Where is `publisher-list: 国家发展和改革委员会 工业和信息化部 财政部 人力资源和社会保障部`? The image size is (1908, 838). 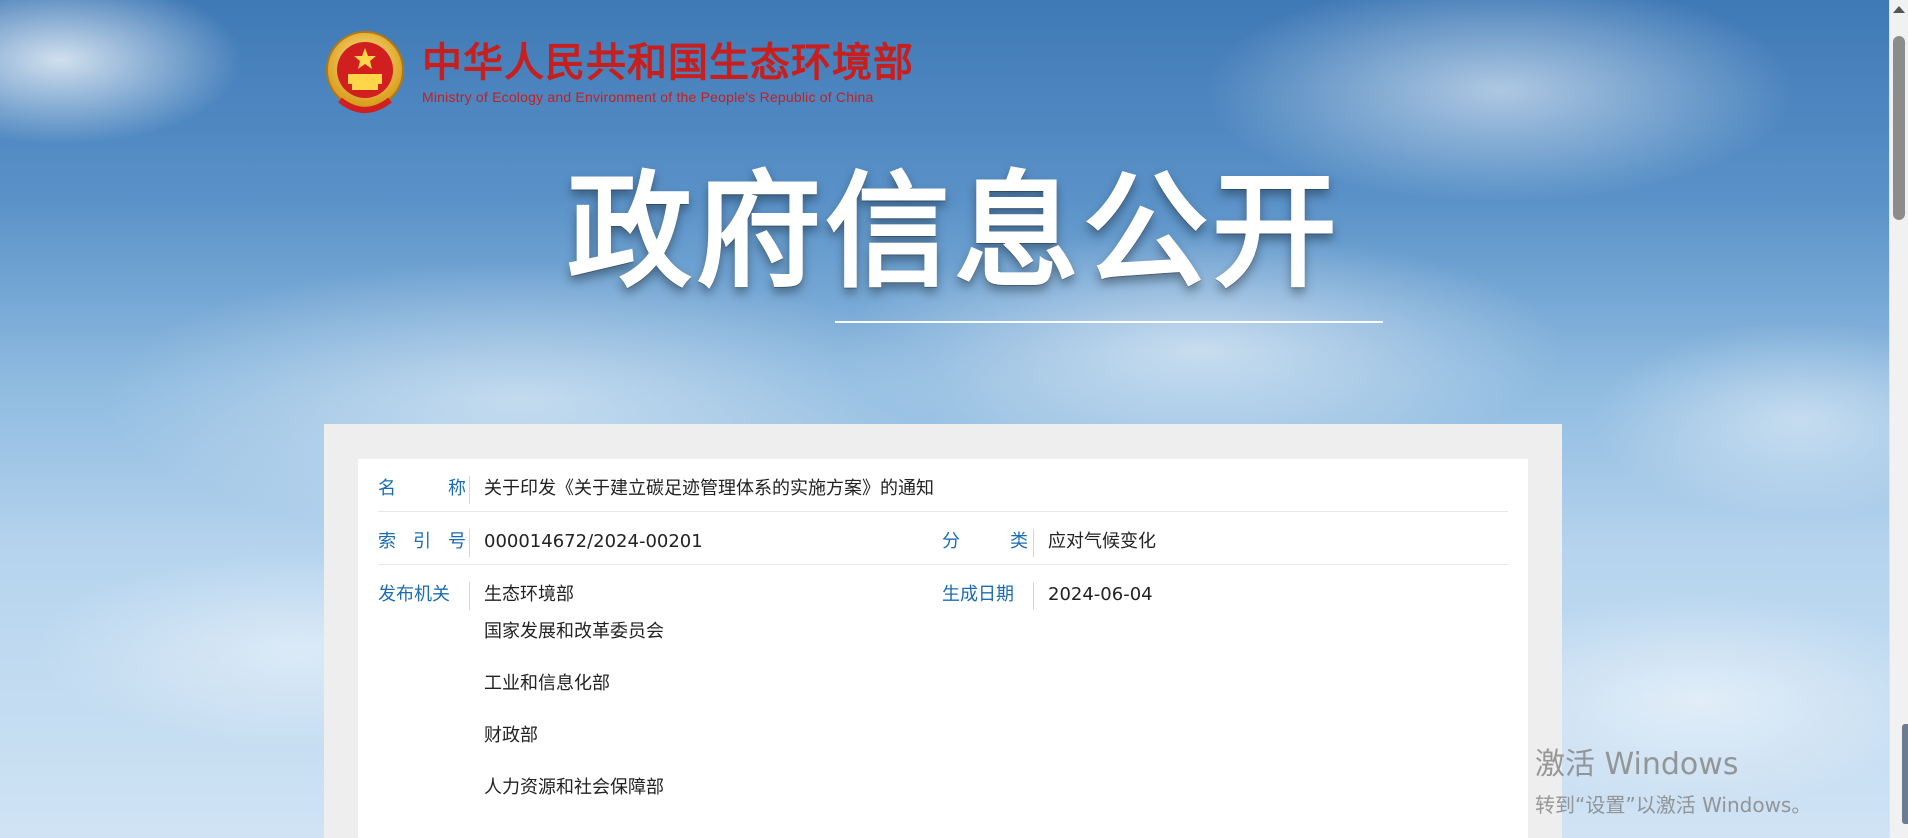
publisher-list: 国家发展和改革委员会 工业和信息化部 财政部 人力资源和社会保障部 is located at coordinates (574, 723).